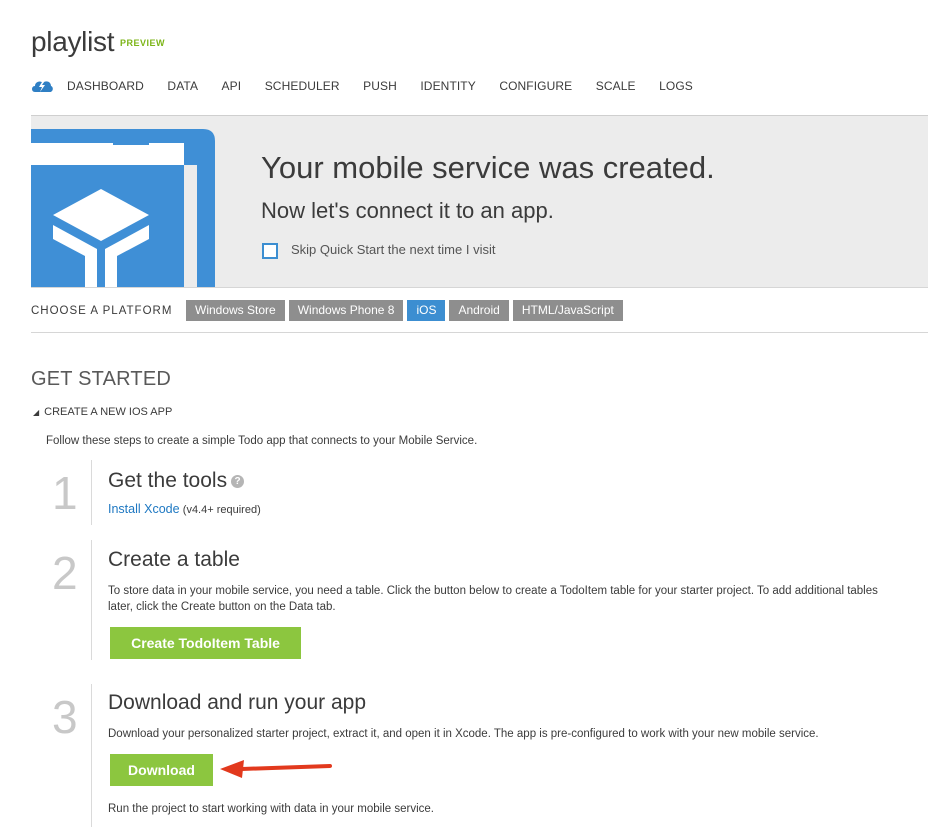 The image size is (928, 827). What do you see at coordinates (174, 559) in the screenshot?
I see `step-2-title: Create a table` at bounding box center [174, 559].